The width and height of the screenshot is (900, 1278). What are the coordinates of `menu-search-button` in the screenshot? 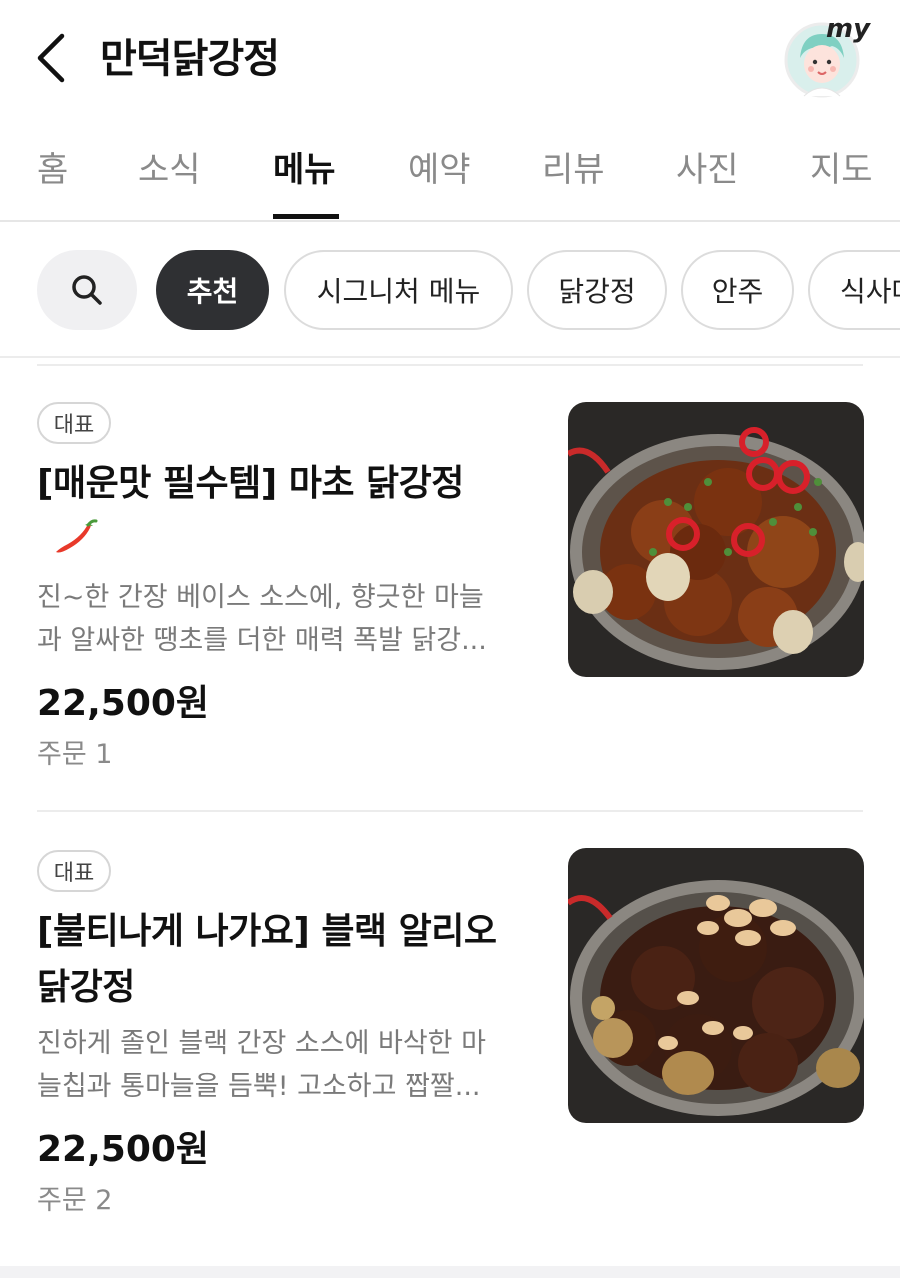 It's located at (87, 290).